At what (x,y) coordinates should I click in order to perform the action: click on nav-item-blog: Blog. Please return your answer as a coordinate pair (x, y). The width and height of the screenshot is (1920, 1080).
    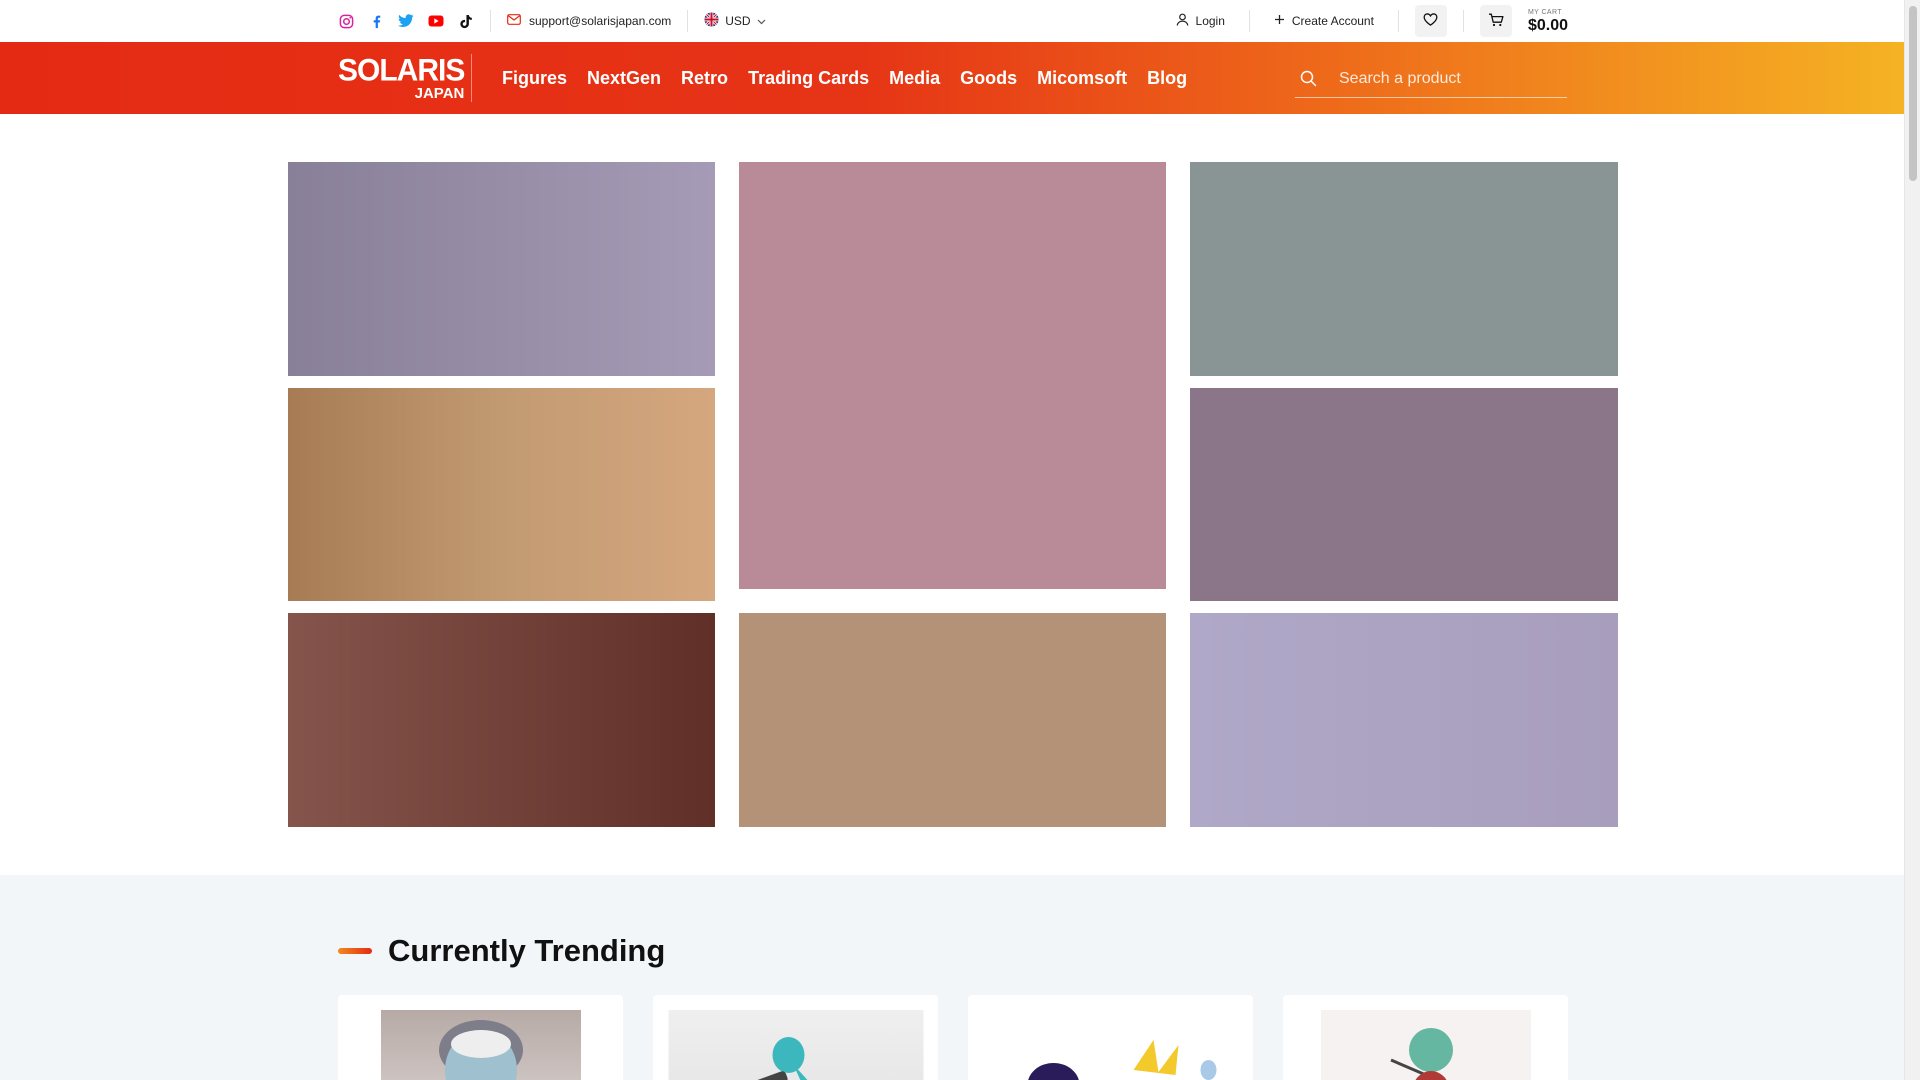
    Looking at the image, I should click on (1167, 78).